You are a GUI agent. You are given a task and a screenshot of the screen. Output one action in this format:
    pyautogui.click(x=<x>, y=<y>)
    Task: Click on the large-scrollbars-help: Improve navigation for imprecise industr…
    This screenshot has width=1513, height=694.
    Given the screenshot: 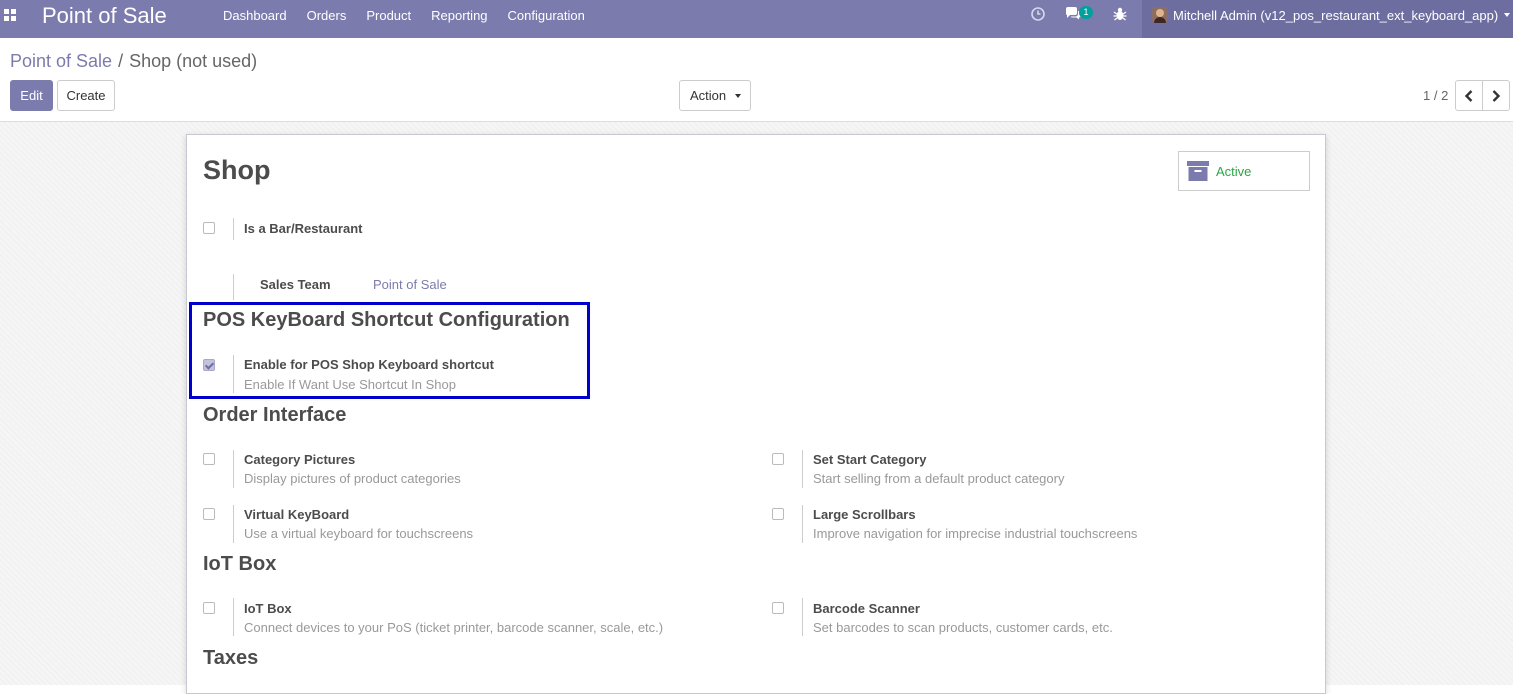 What is the action you would take?
    pyautogui.click(x=975, y=533)
    